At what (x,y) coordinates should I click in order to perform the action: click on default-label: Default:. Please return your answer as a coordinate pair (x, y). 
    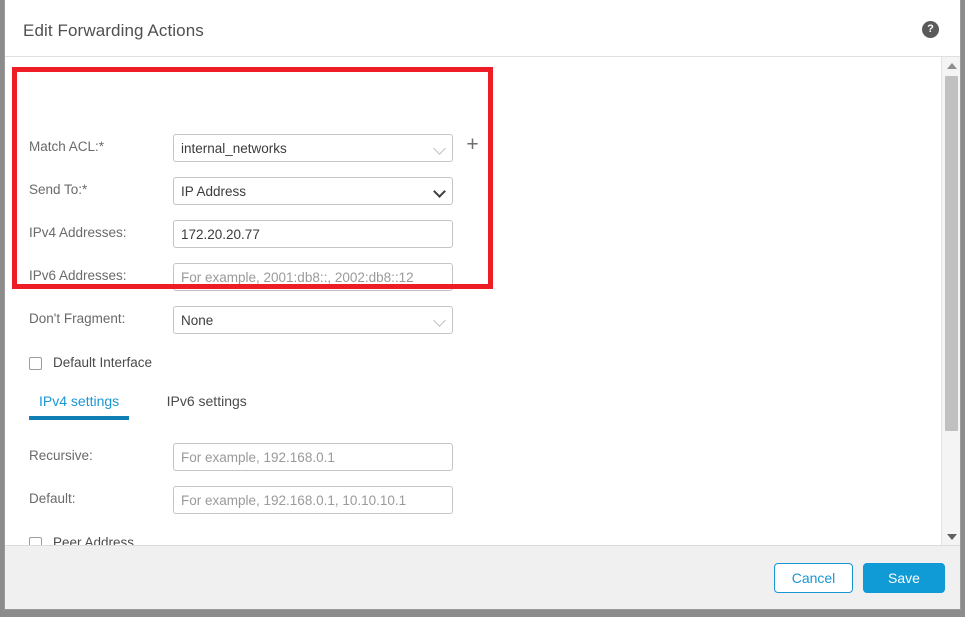
    Looking at the image, I should click on (52, 498).